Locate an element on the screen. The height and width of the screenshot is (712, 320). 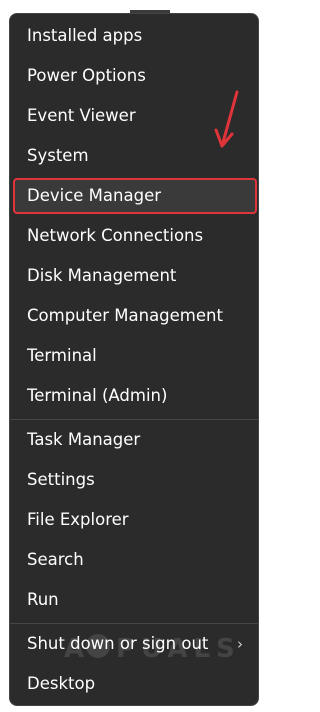
menu-item-disk-management: Disk Management is located at coordinates (135, 276).